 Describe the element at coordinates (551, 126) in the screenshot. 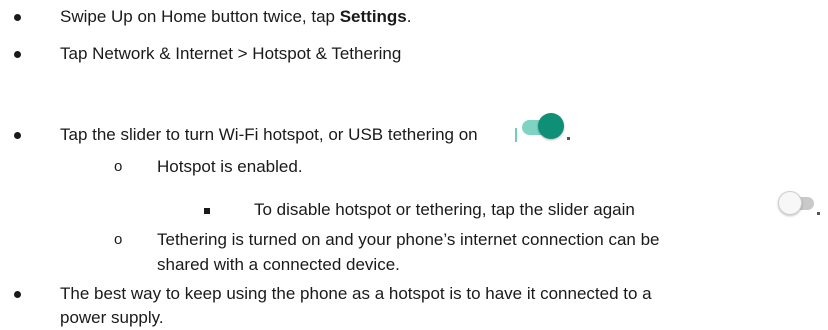

I see `toggle-on-knob` at that location.